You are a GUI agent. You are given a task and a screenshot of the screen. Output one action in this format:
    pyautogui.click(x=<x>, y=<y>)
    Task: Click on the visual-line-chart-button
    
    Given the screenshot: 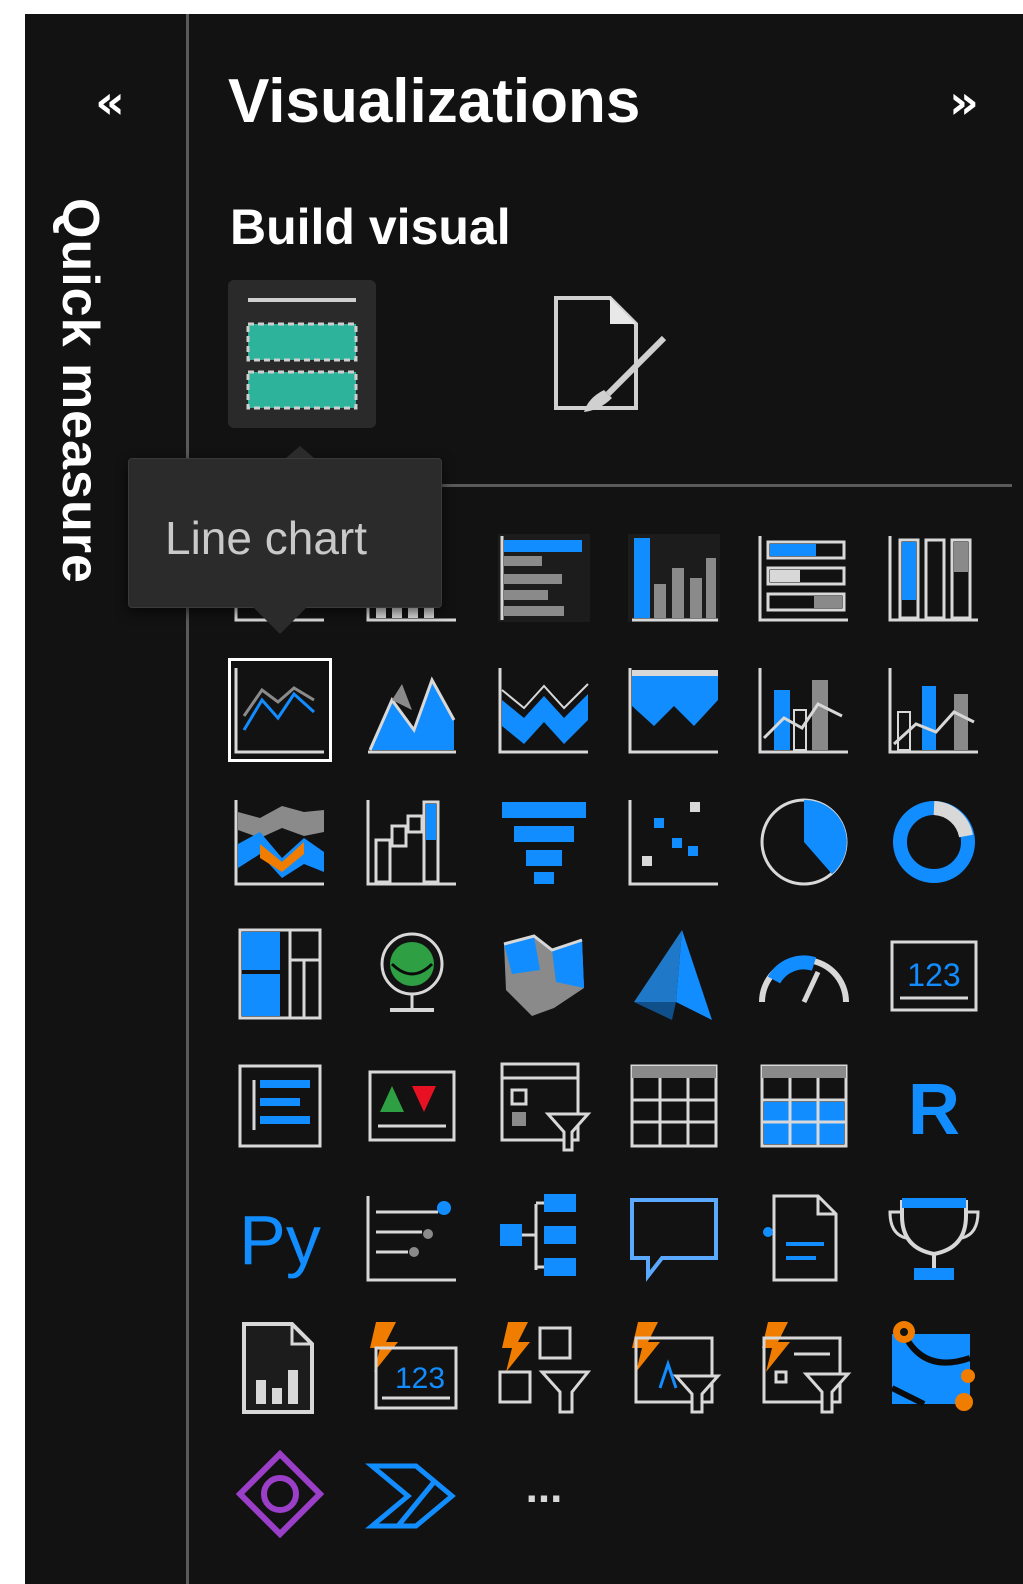 What is the action you would take?
    pyautogui.click(x=280, y=710)
    